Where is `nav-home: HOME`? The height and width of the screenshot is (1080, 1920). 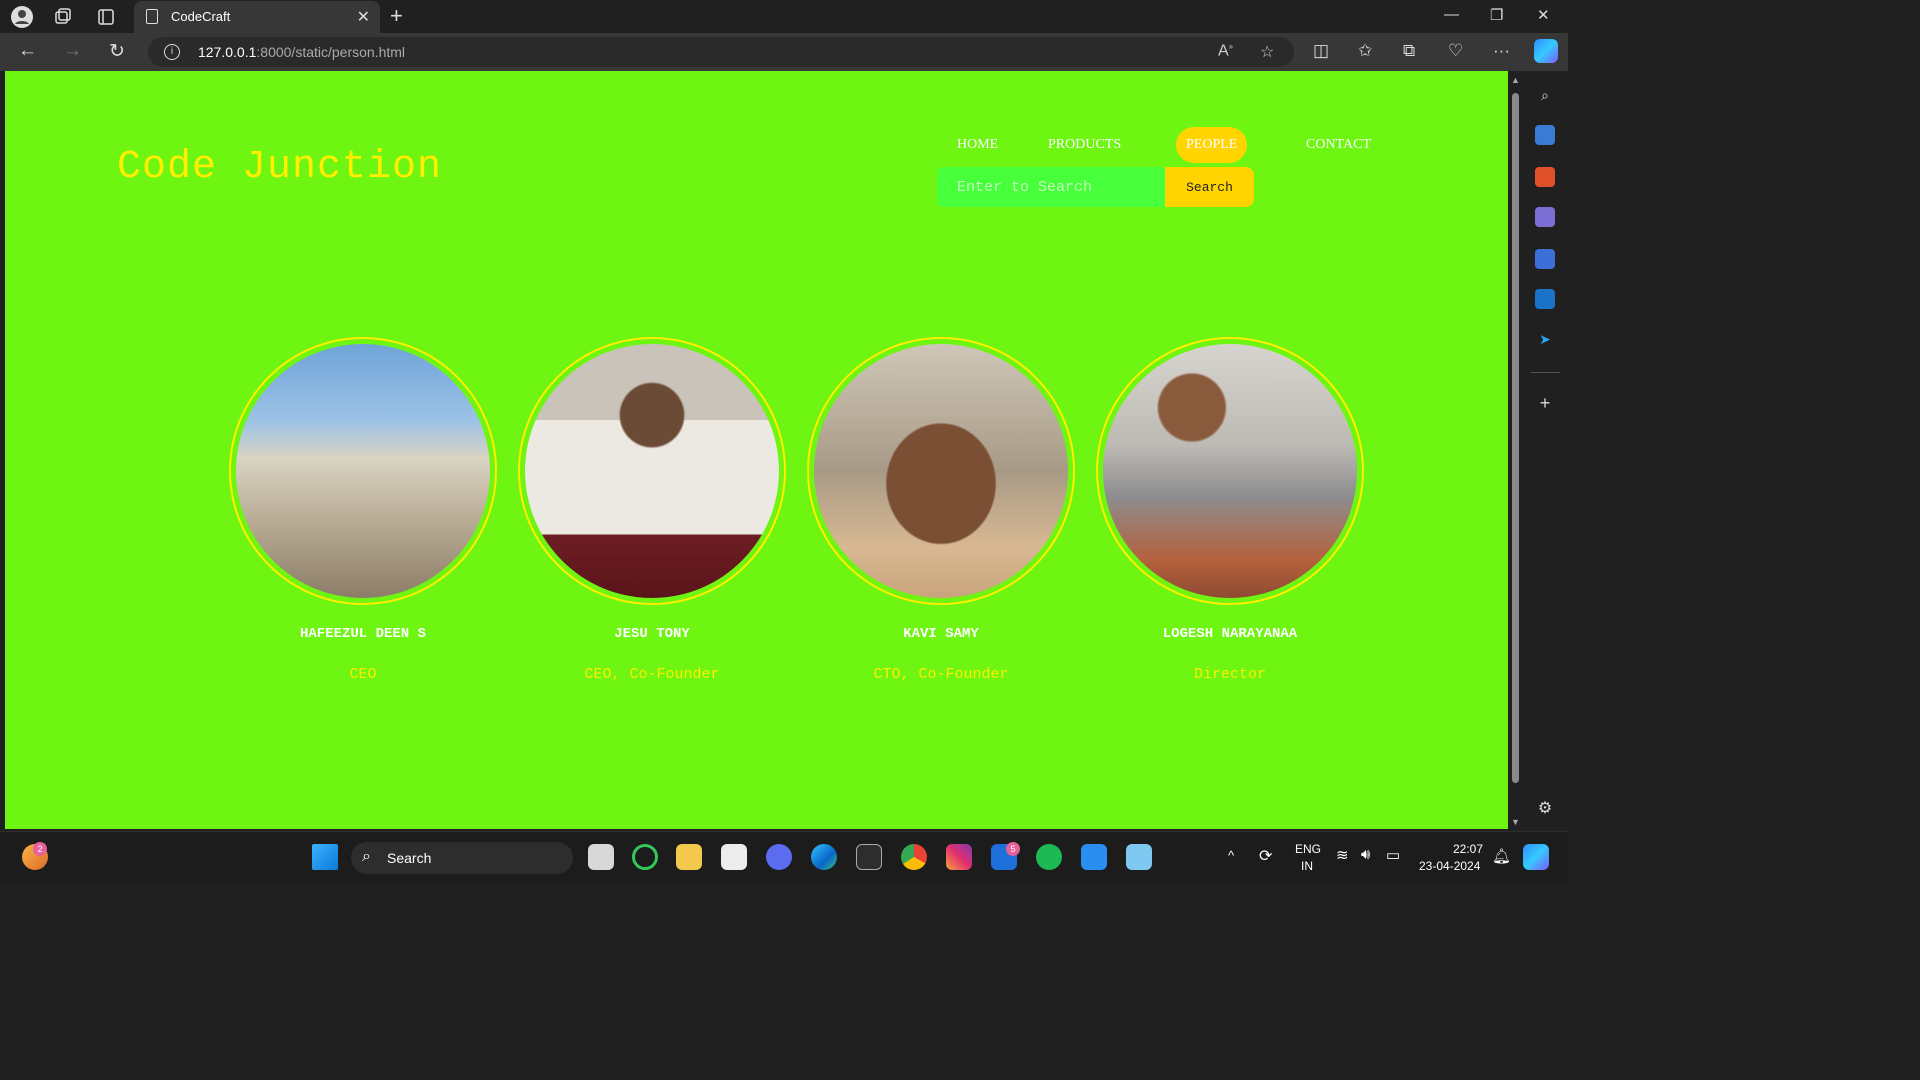 nav-home: HOME is located at coordinates (977, 145).